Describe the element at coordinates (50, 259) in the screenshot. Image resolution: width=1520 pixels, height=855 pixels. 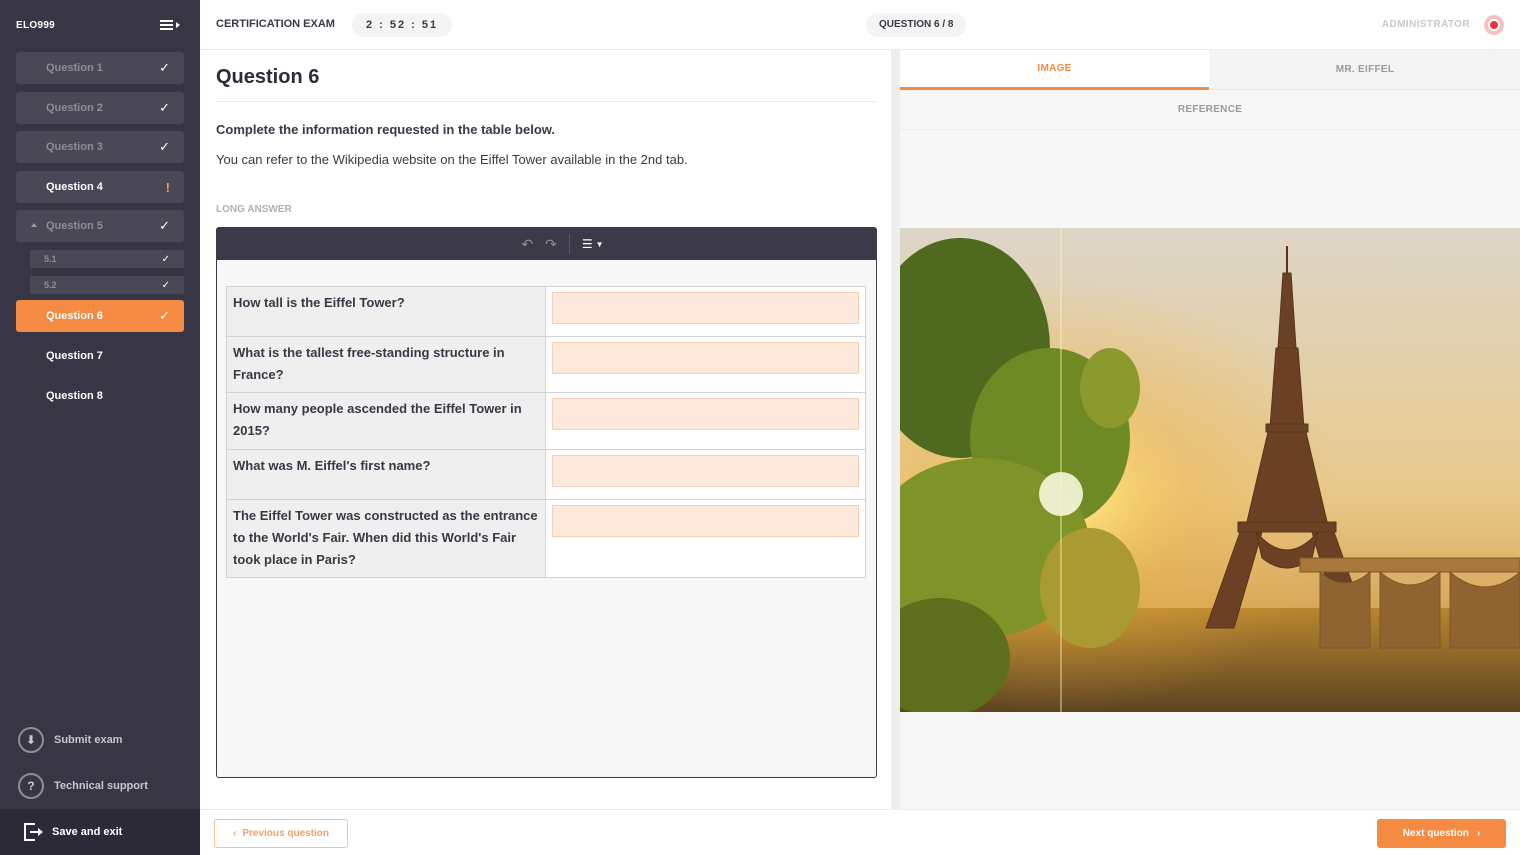
I see `subquestion-label: 5.1` at that location.